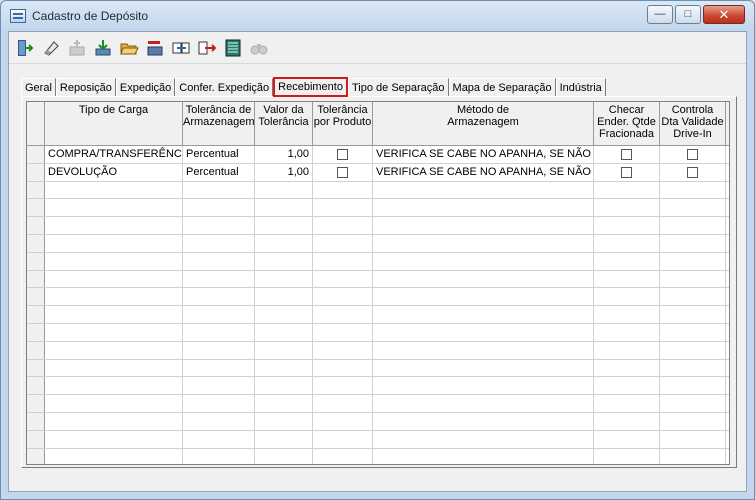  Describe the element at coordinates (688, 14) in the screenshot. I see `maximize-button: □` at that location.